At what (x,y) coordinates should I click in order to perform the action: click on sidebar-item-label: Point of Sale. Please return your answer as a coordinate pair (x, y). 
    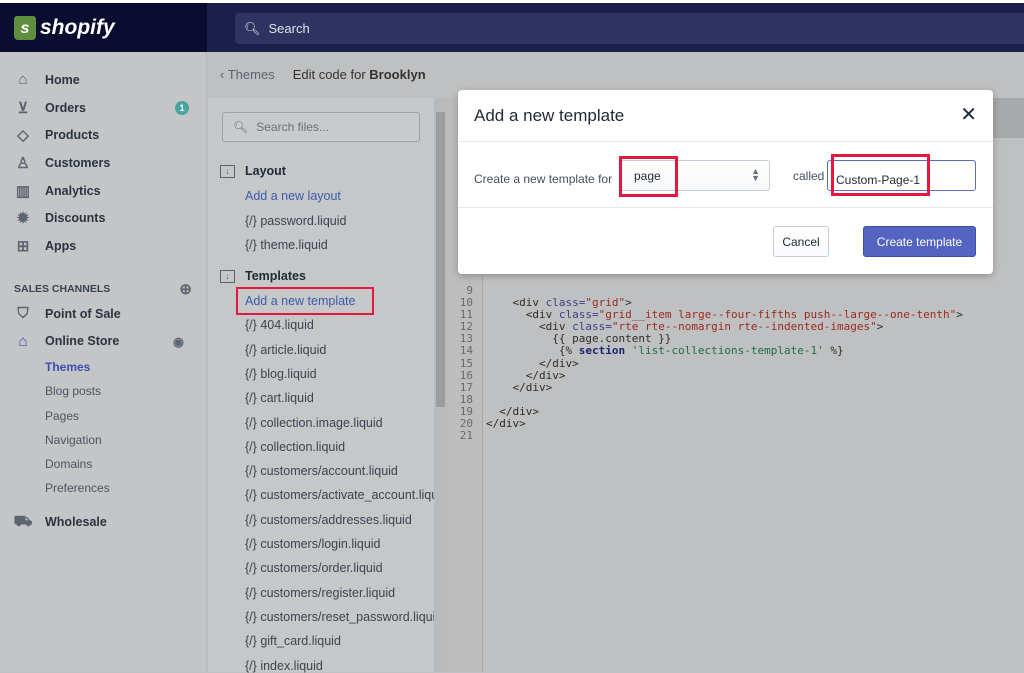
    Looking at the image, I should click on (83, 313).